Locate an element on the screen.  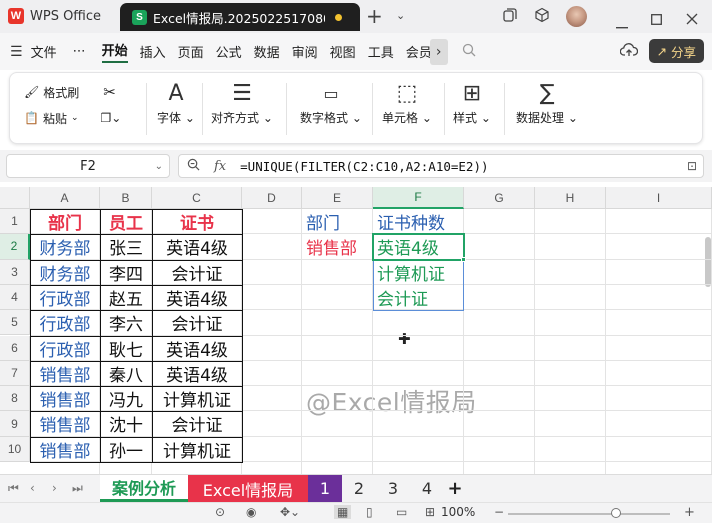
ribbon-separator is located at coordinates (444, 109).